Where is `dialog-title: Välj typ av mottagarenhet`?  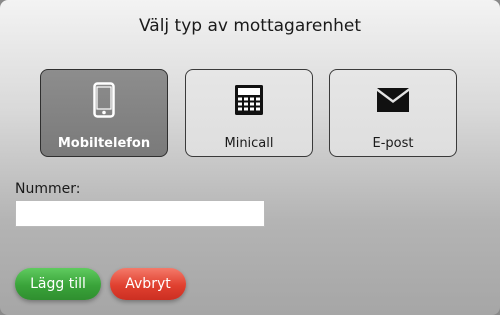
dialog-title: Välj typ av mottagarenhet is located at coordinates (250, 26).